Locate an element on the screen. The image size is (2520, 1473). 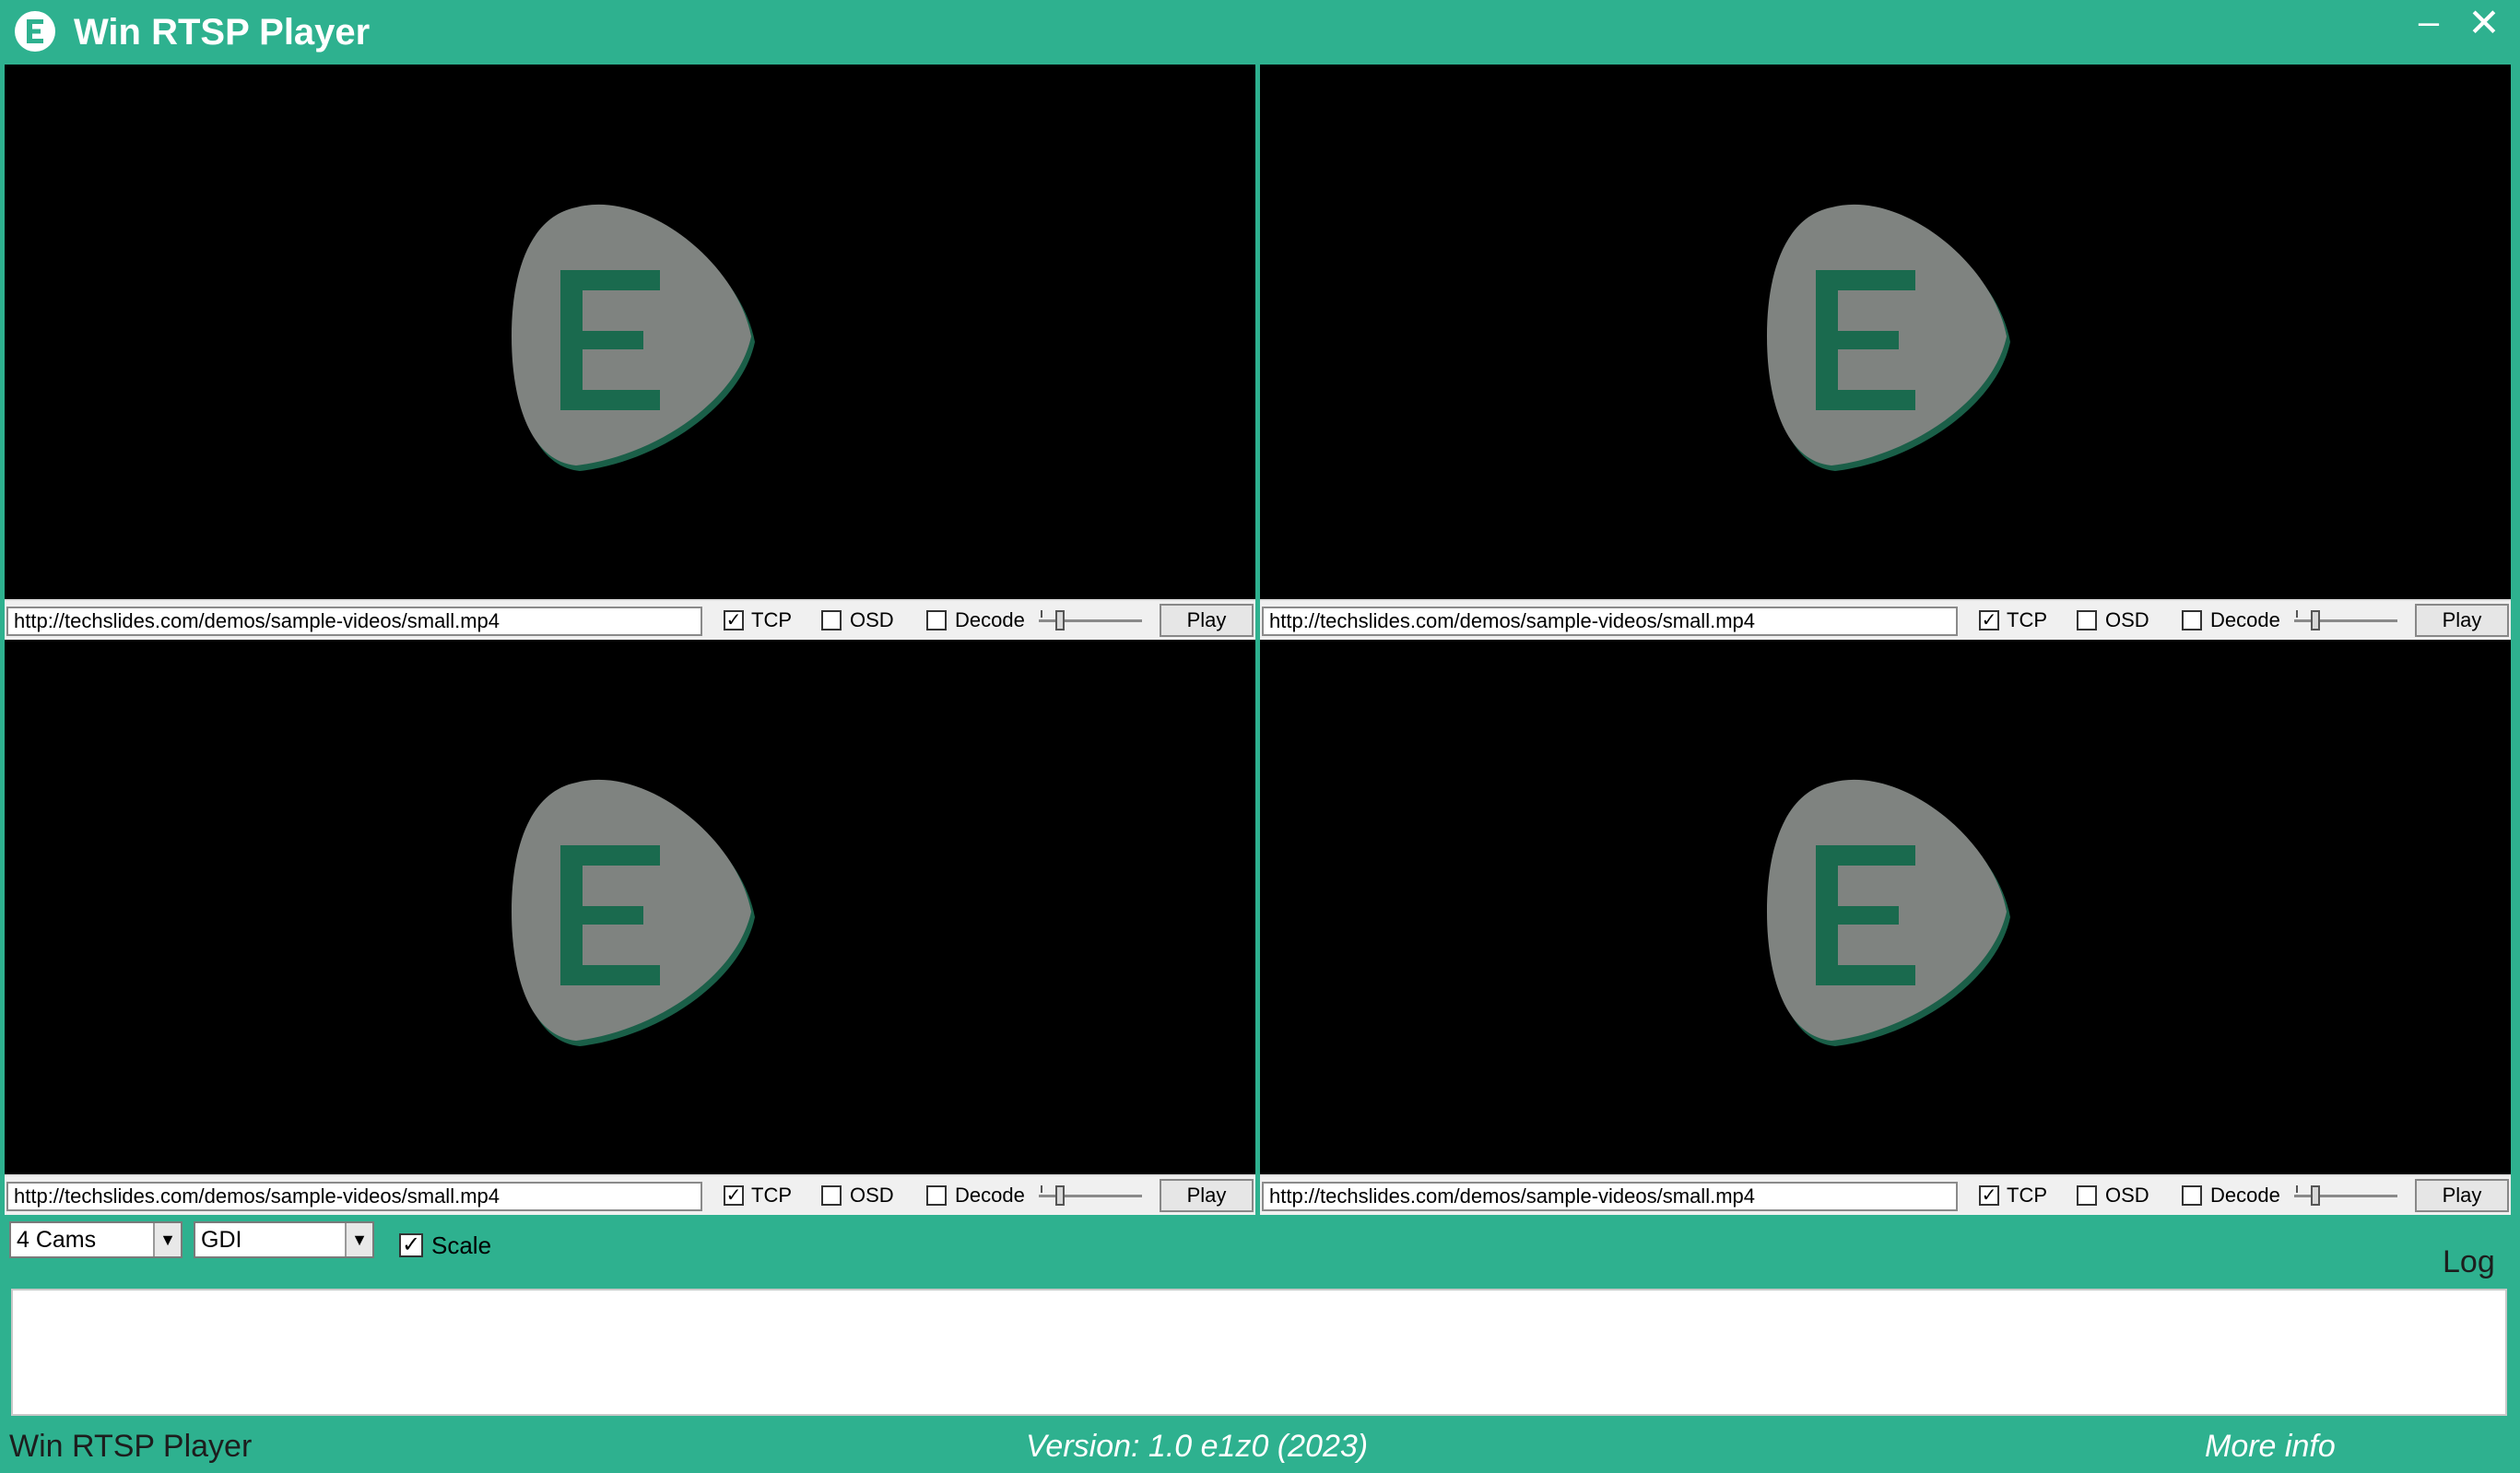
window-title: Win RTSP Player is located at coordinates (222, 32).